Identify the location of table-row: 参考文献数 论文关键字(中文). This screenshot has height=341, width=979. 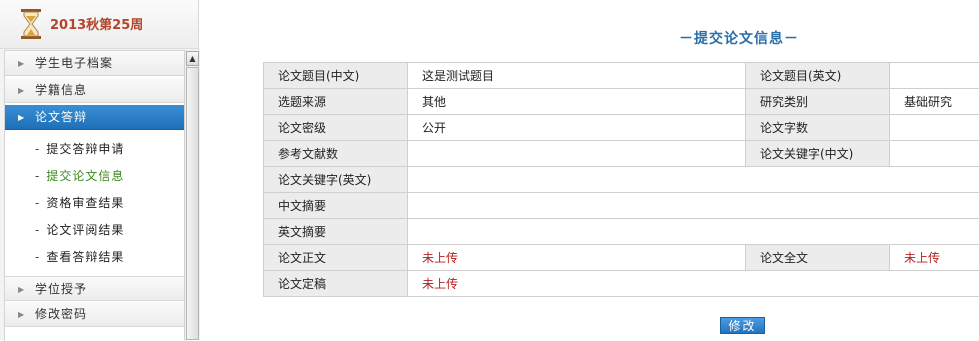
(621, 154).